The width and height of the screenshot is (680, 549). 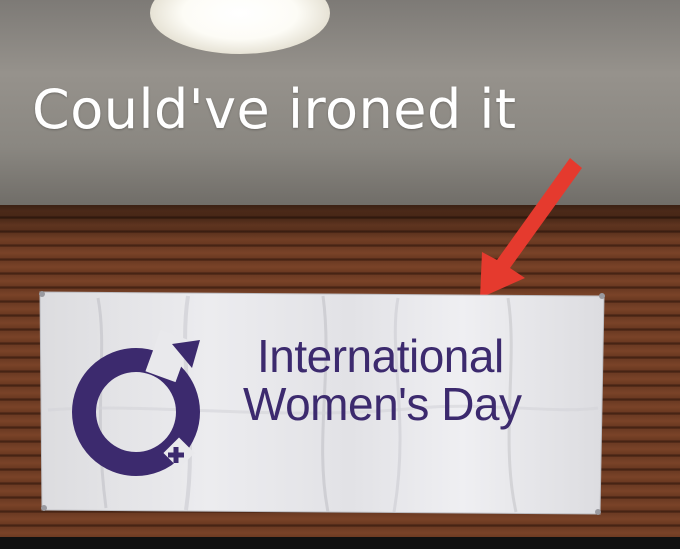 What do you see at coordinates (340, 543) in the screenshot?
I see `bottom-edge` at bounding box center [340, 543].